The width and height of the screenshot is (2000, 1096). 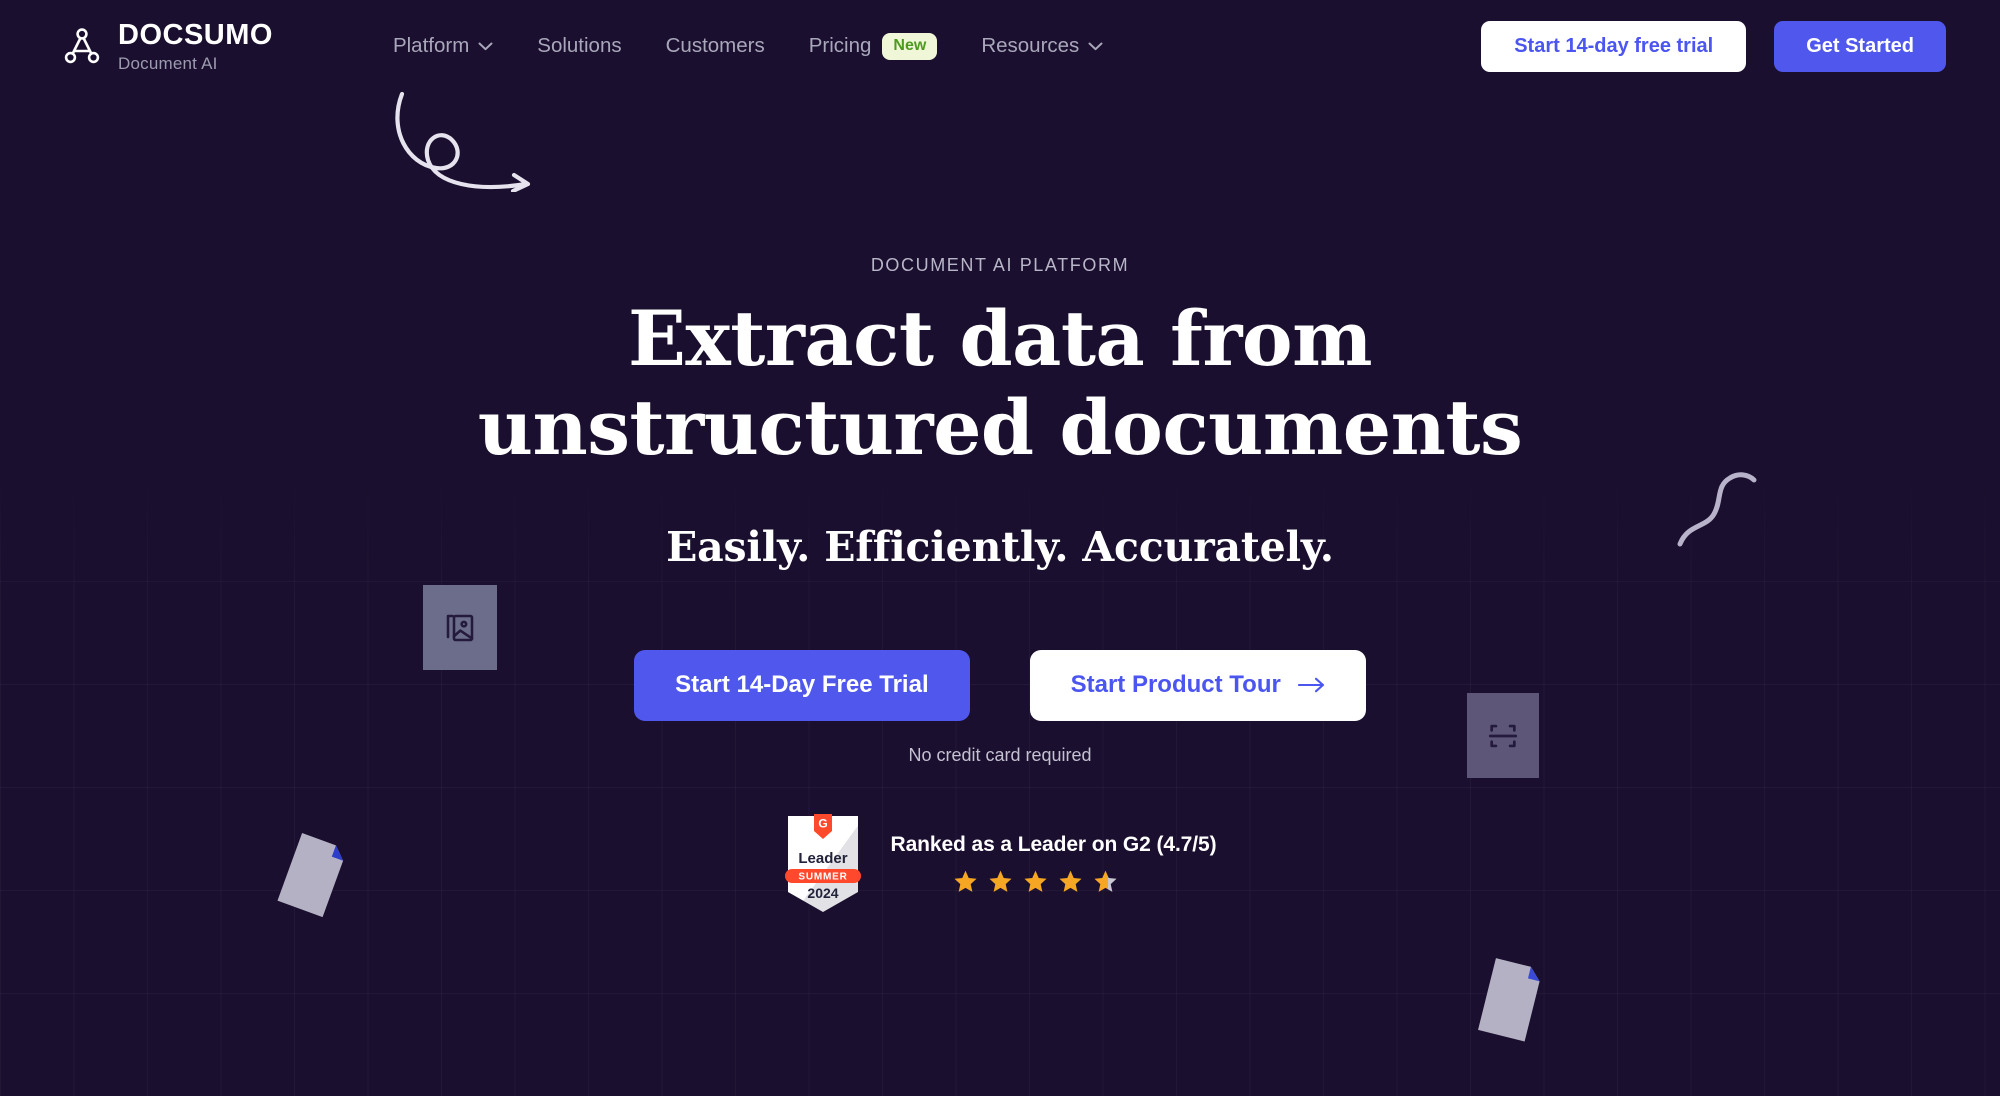 What do you see at coordinates (1000, 427) in the screenshot?
I see `hero-title-line-2: unstructured documents` at bounding box center [1000, 427].